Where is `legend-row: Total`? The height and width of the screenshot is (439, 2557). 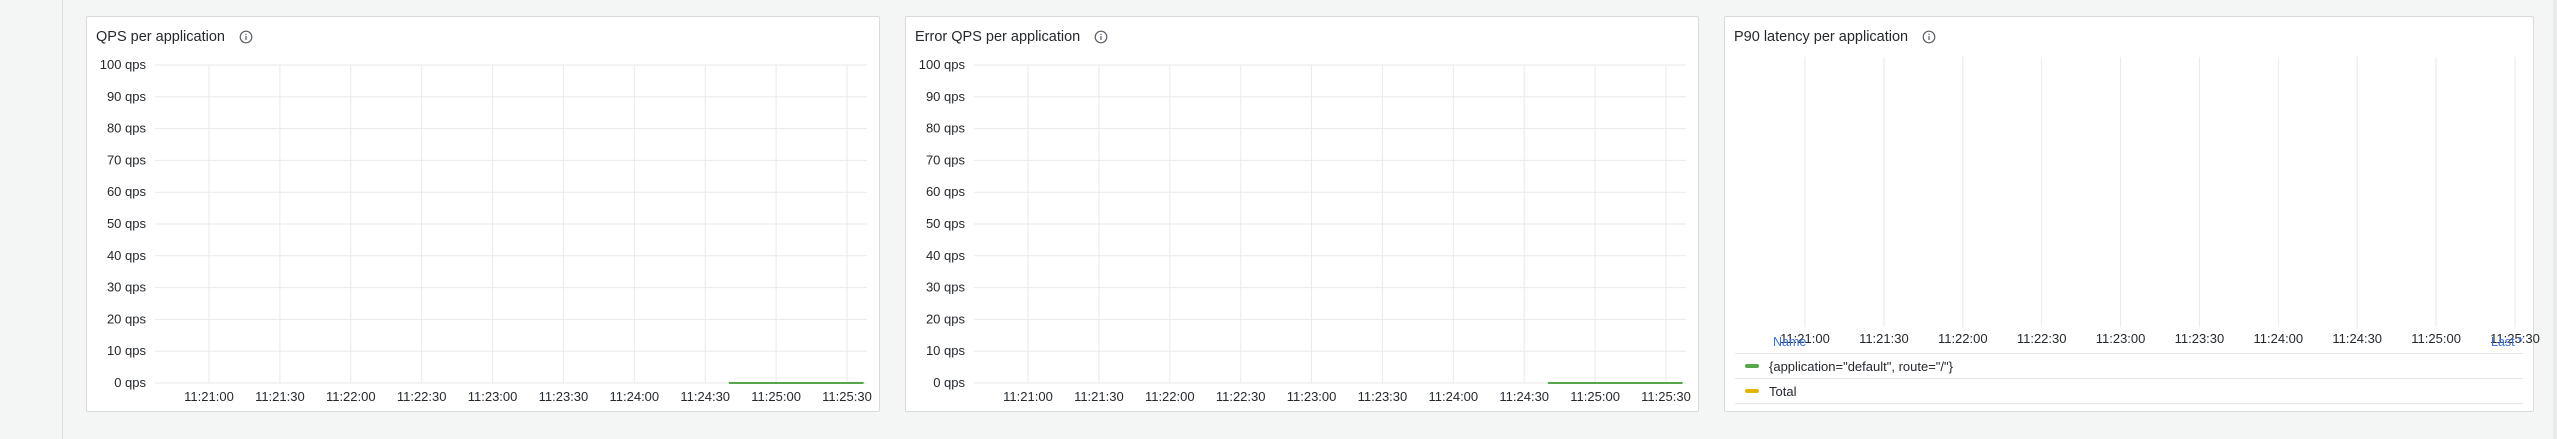 legend-row: Total is located at coordinates (2129, 391).